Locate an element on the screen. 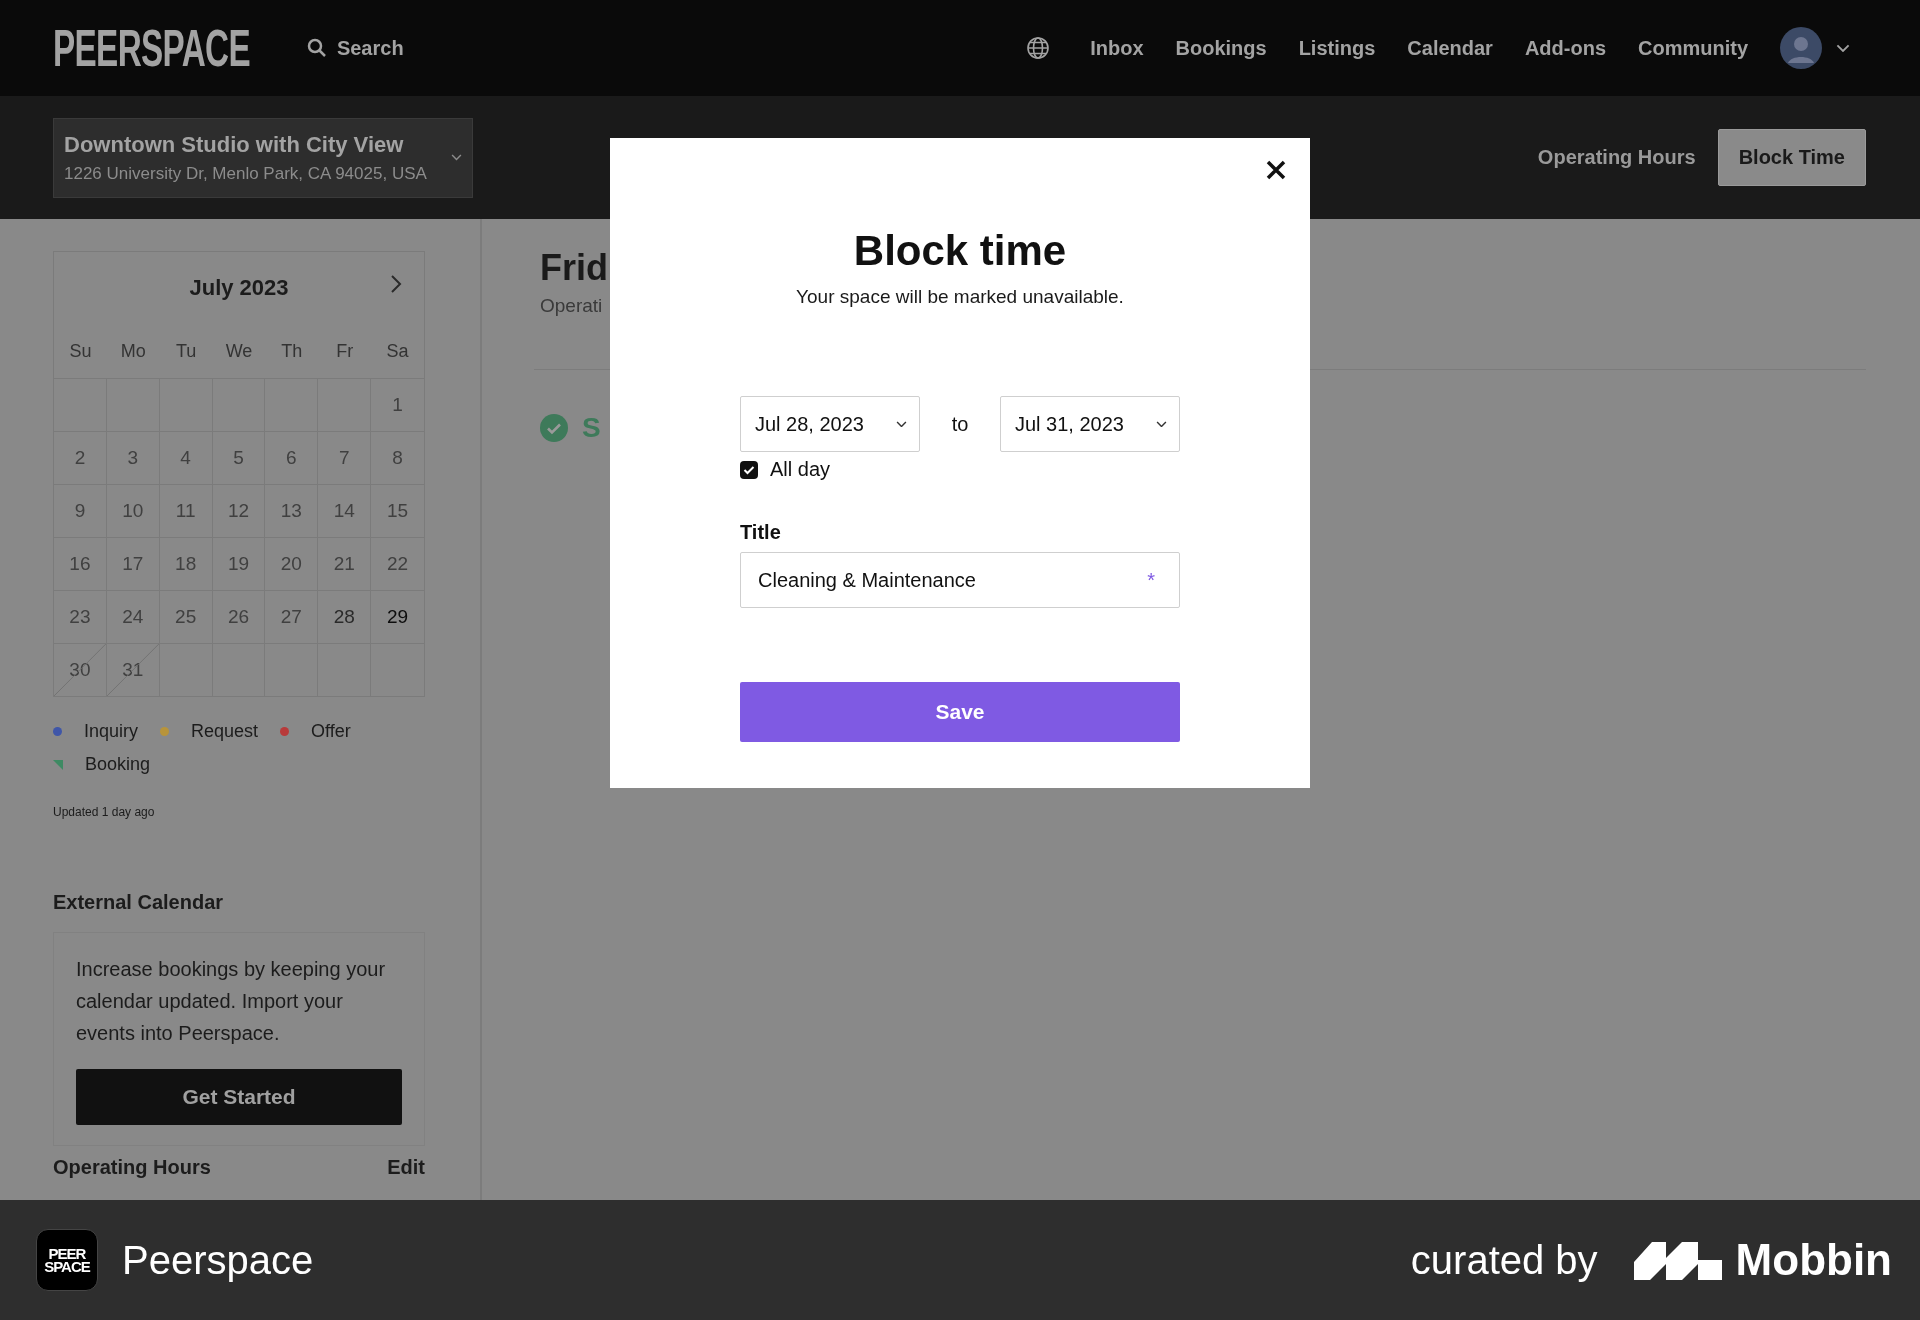  listing-selector: Downtown Studio with City View 1226 University Dr, Menlo Park, CA 94025, USA is located at coordinates (263, 157).